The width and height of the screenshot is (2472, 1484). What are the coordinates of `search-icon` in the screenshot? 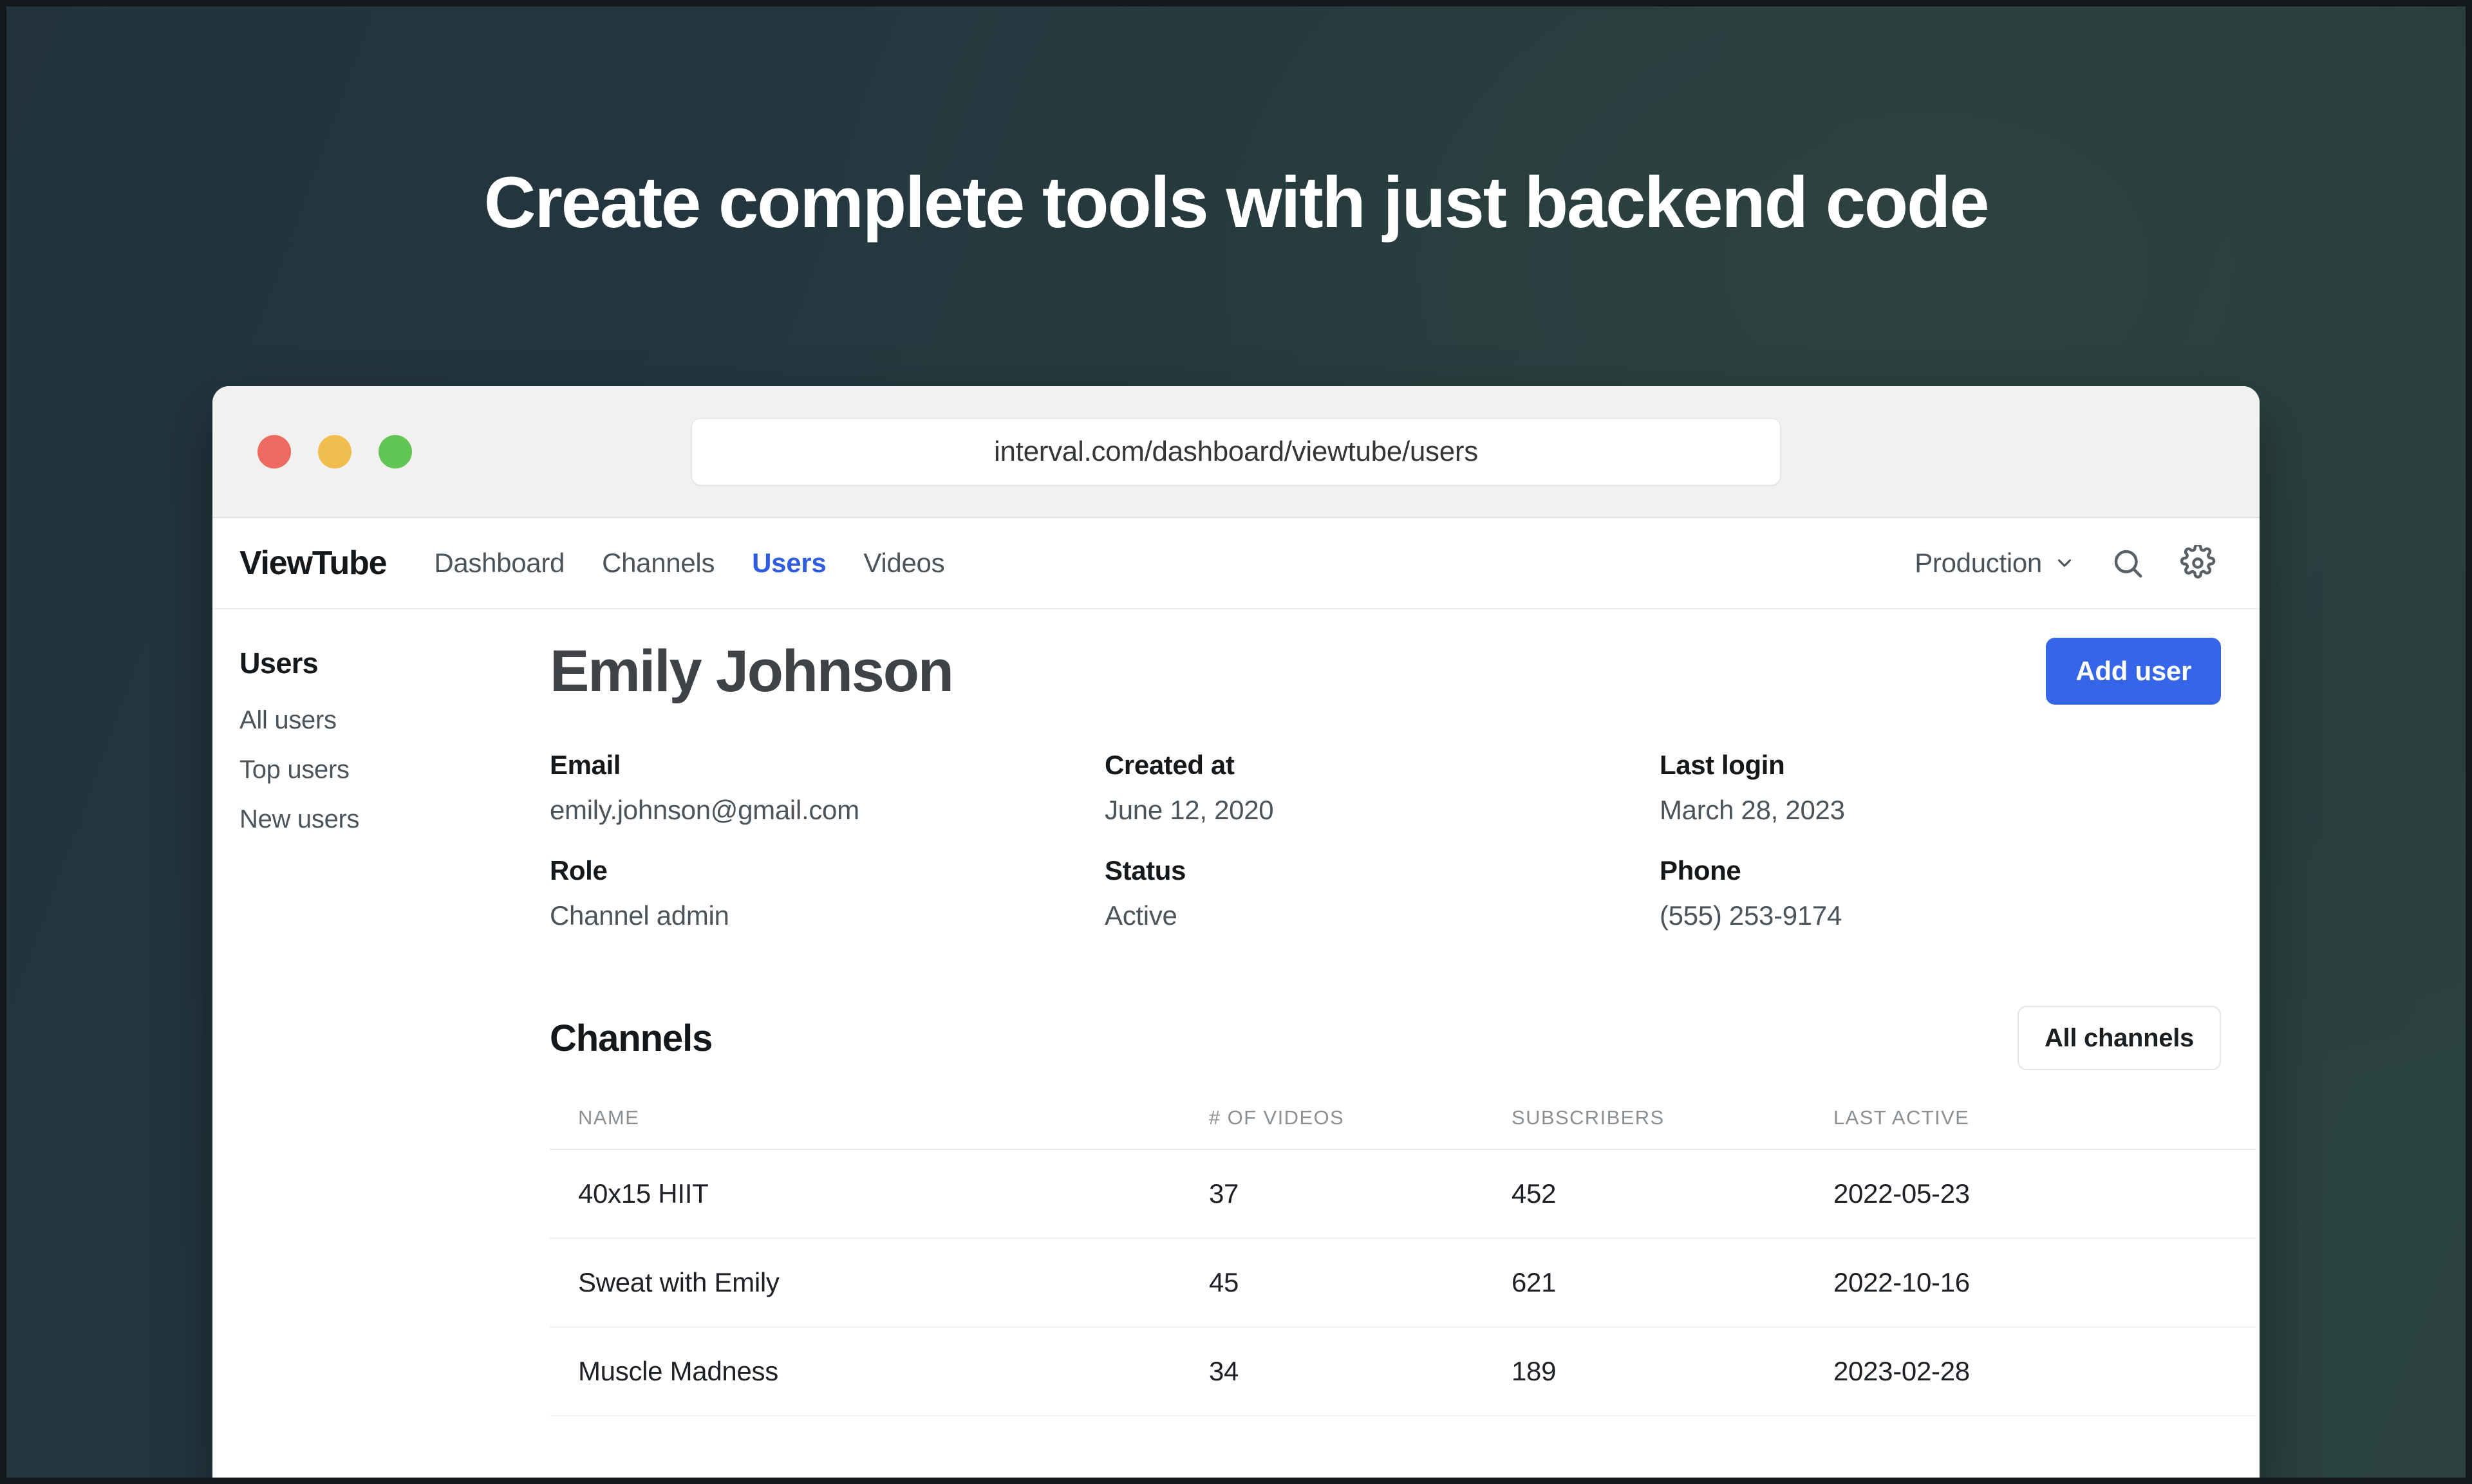 It's located at (2127, 563).